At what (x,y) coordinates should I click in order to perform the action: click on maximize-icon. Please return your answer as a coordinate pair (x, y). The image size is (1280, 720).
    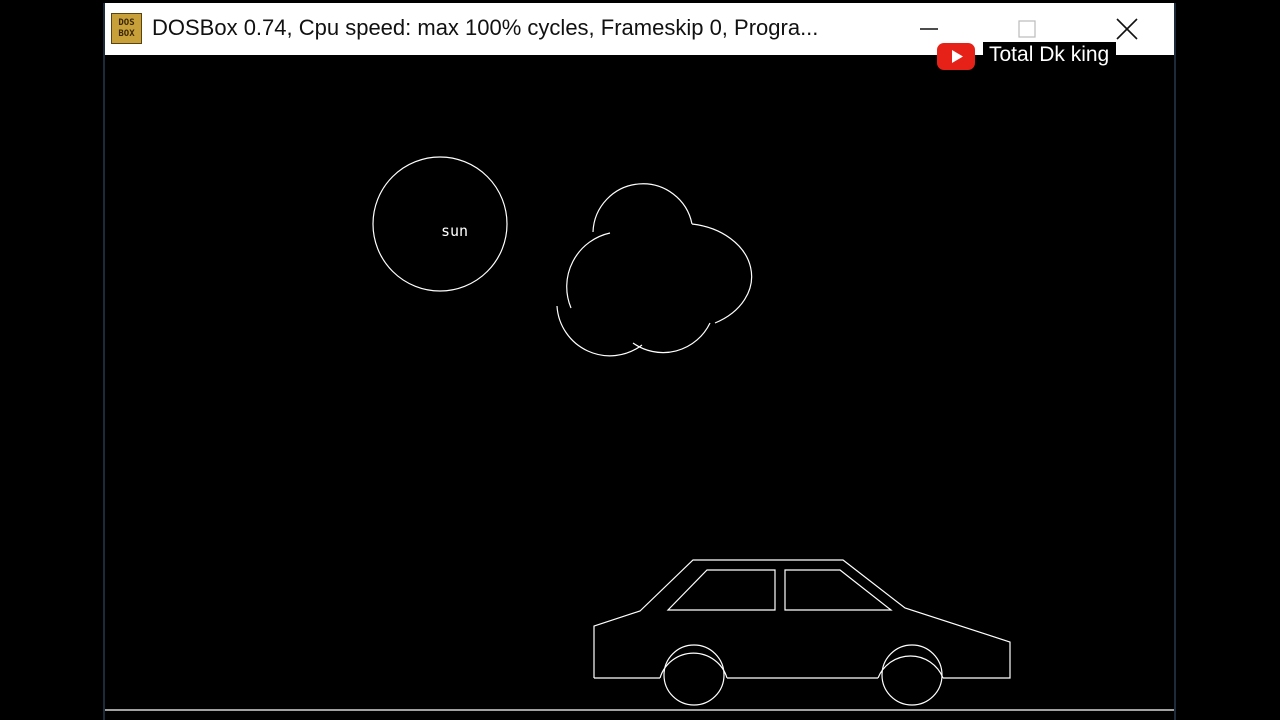
    Looking at the image, I should click on (1027, 29).